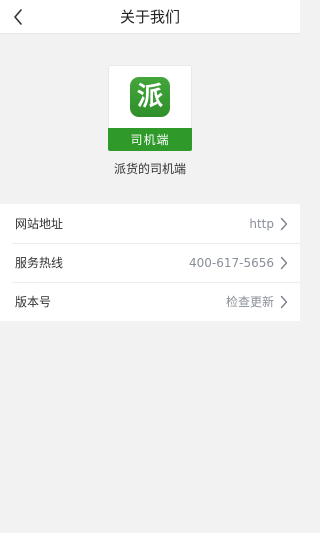 The width and height of the screenshot is (320, 533). What do you see at coordinates (231, 262) in the screenshot?
I see `service-hotline-value: 400-617-5656` at bounding box center [231, 262].